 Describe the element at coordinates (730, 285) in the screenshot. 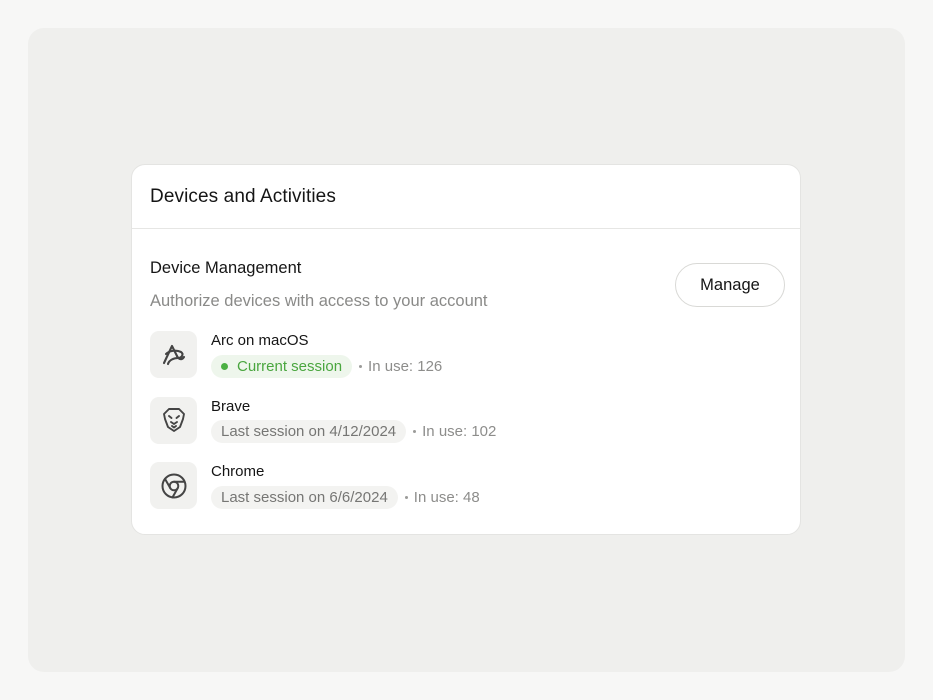

I see `manage-button: Manage` at that location.